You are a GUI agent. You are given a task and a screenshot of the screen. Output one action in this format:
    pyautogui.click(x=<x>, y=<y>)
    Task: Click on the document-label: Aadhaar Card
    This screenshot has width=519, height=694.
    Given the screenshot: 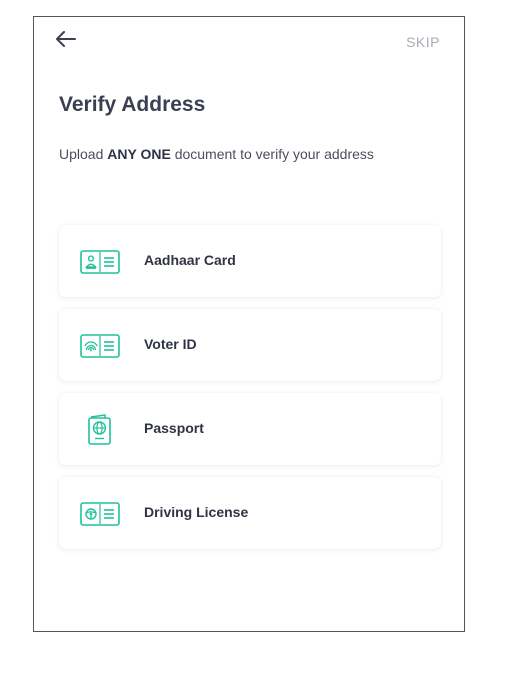 What is the action you would take?
    pyautogui.click(x=190, y=260)
    